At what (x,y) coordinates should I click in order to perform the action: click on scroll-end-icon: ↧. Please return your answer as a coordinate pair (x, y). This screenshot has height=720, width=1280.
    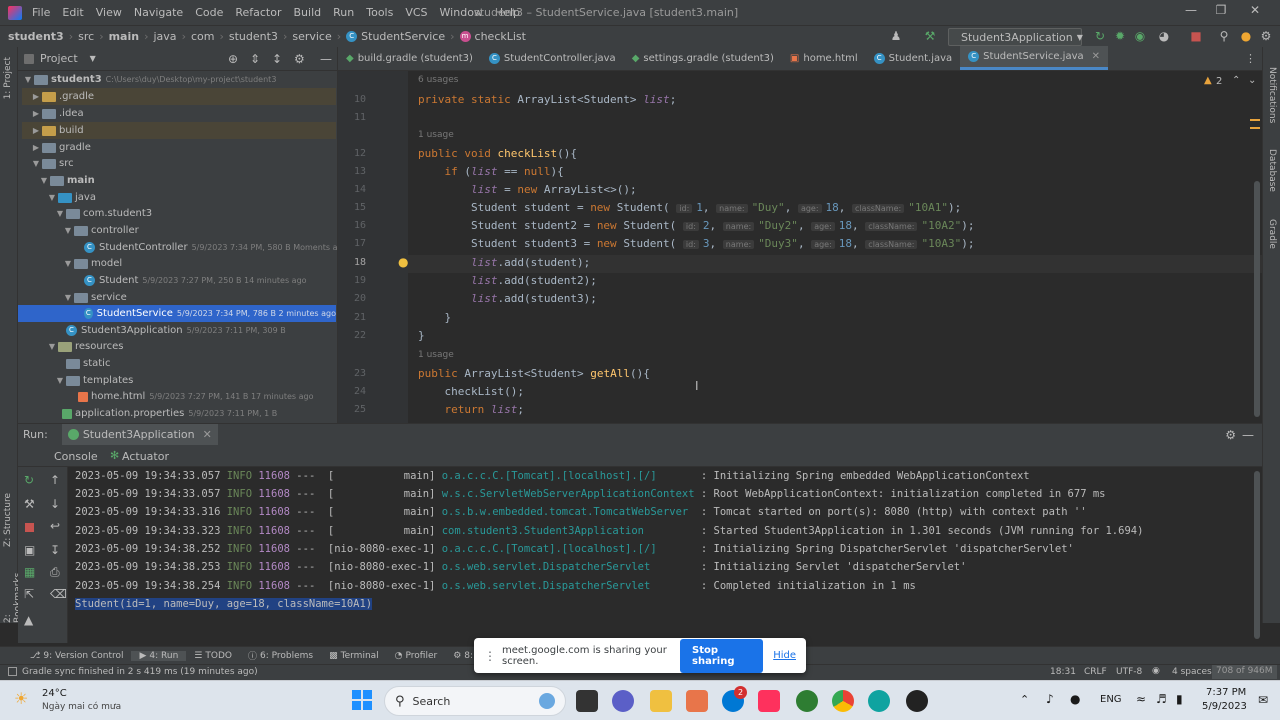
    Looking at the image, I should click on (55, 550).